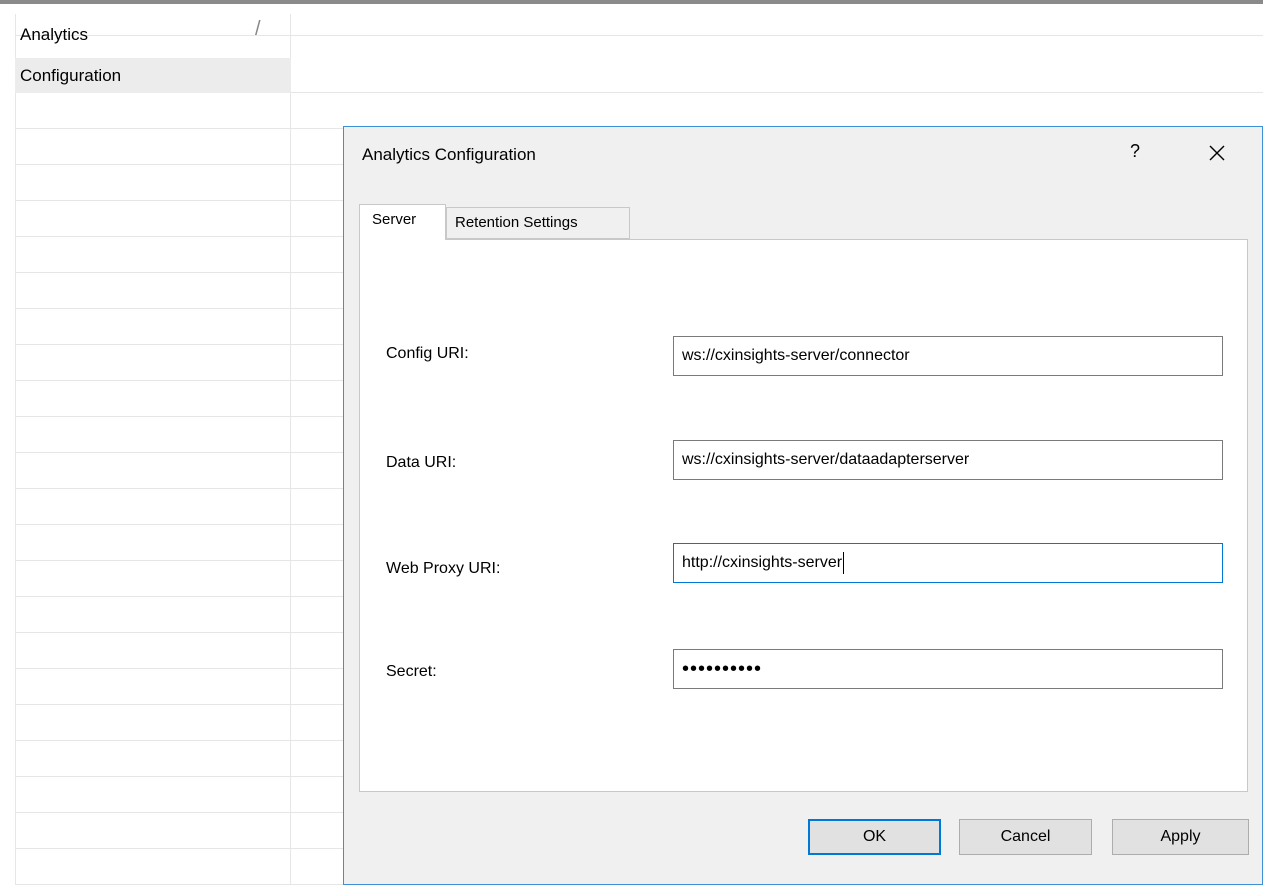 This screenshot has height=885, width=1263. I want to click on config-uri-label: Config URI:, so click(427, 353).